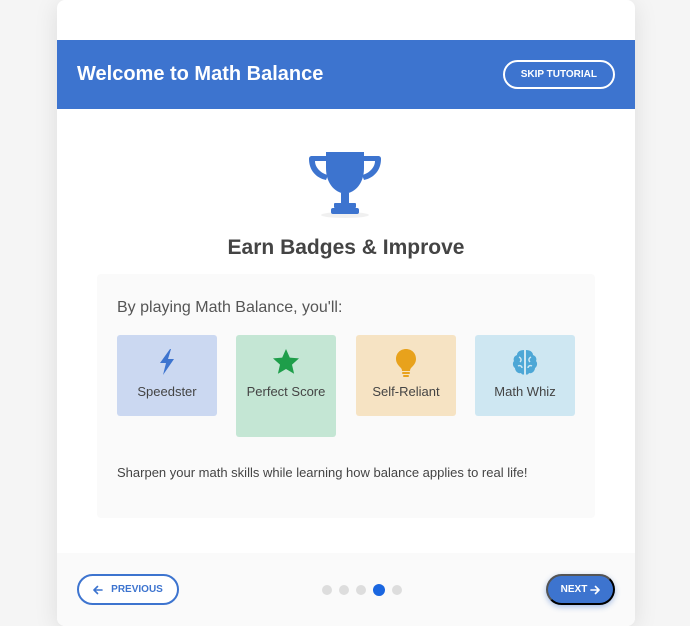  I want to click on badge-perfect-score: Perfect Score, so click(286, 386).